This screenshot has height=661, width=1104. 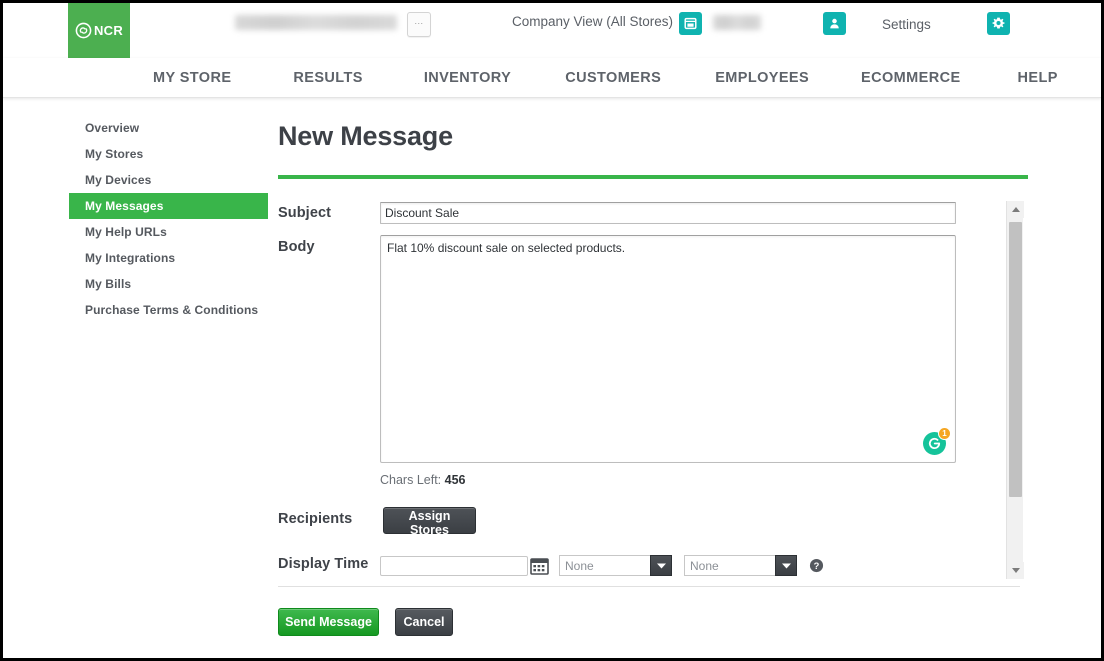 I want to click on sidebar-item-my-bills: My Bills, so click(x=169, y=284).